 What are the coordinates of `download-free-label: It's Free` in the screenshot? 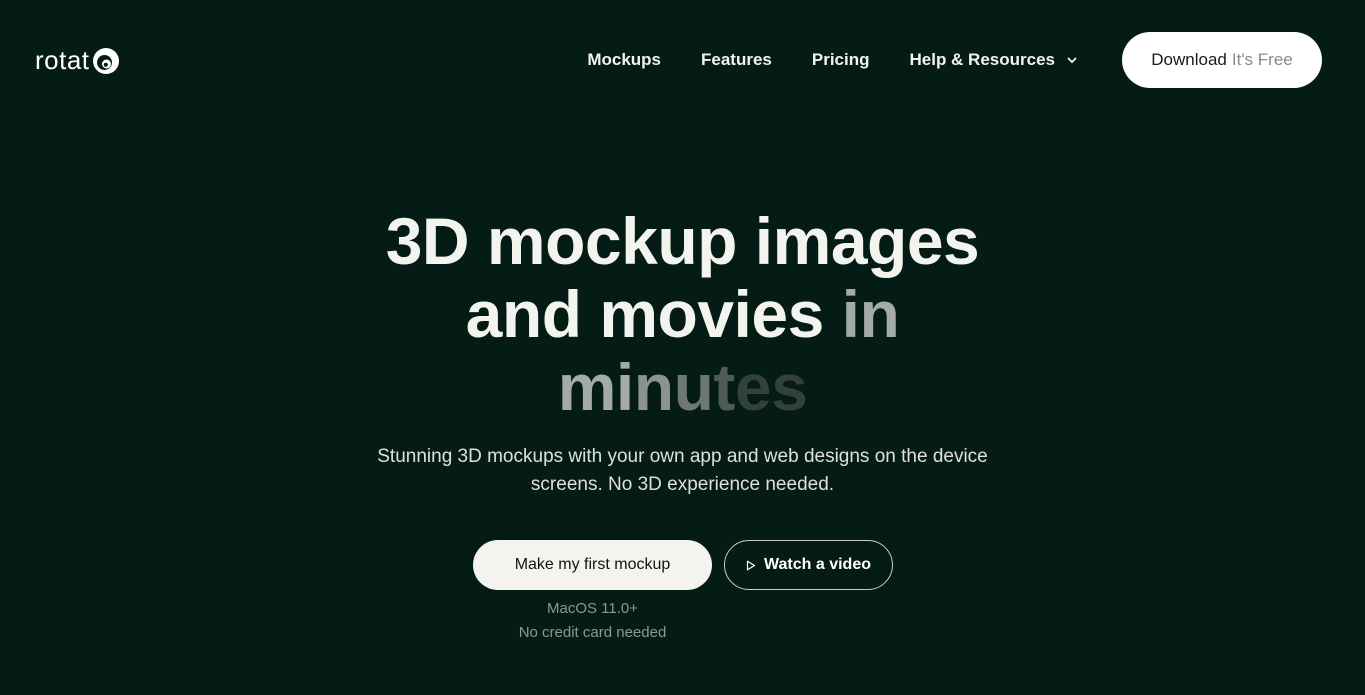 It's located at (1262, 59).